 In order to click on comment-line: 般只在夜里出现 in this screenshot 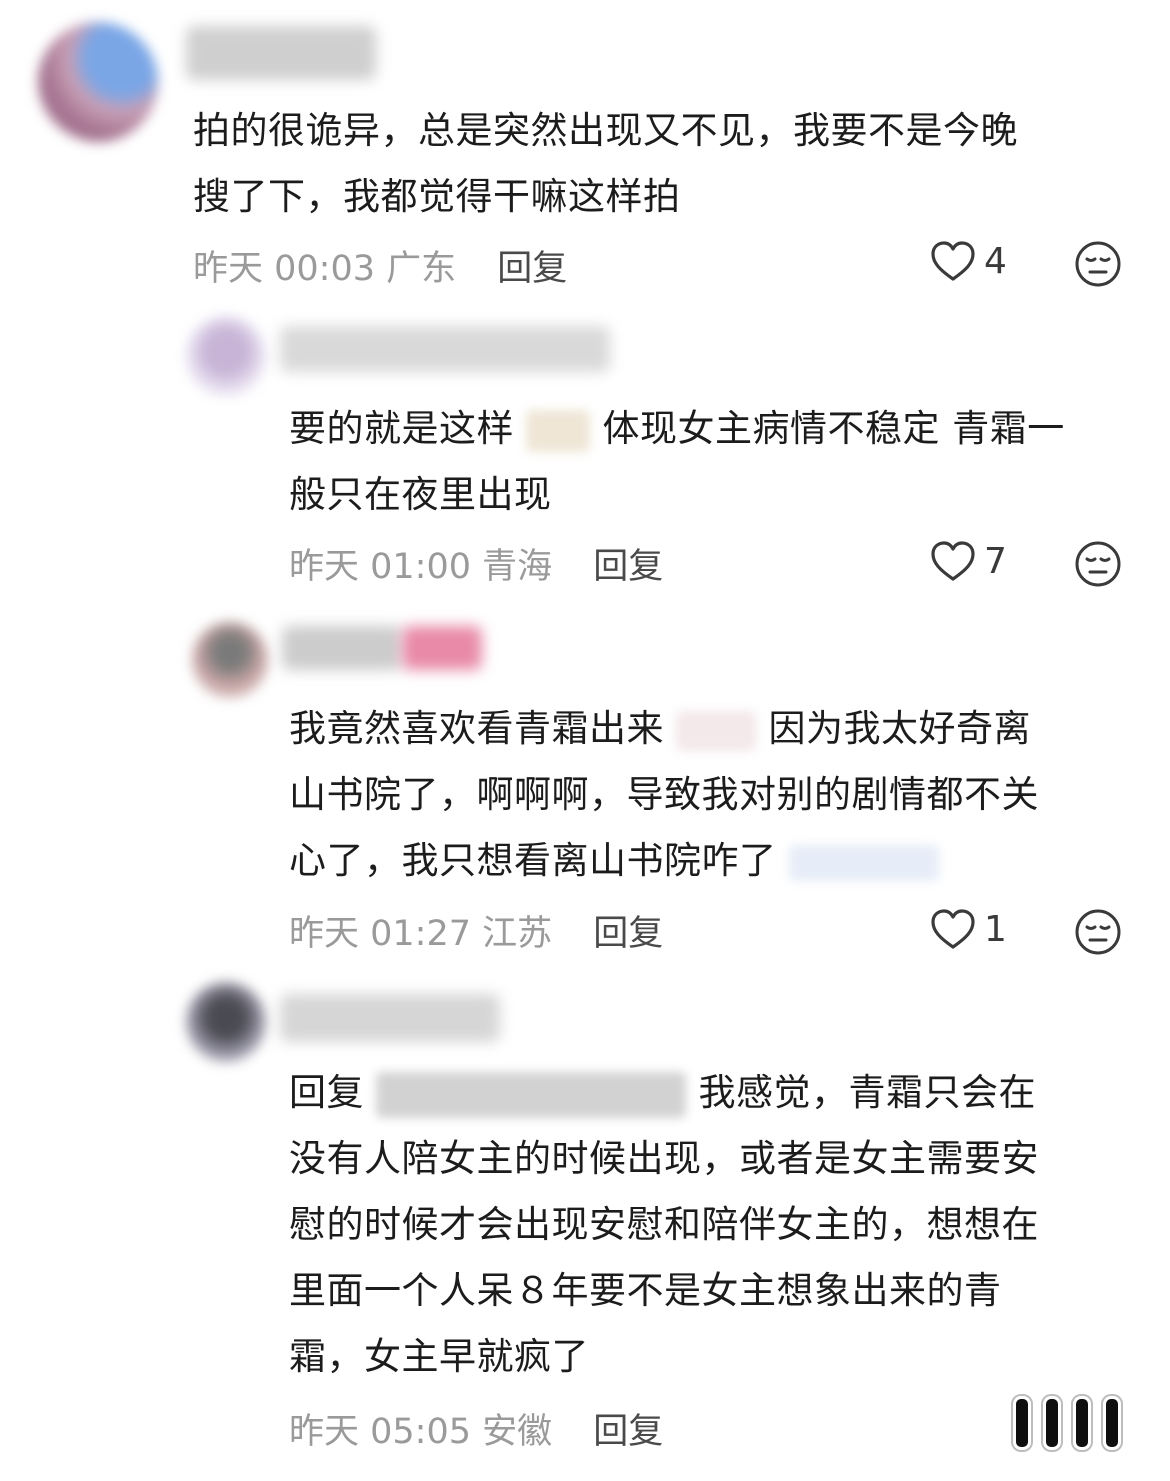, I will do `click(420, 494)`.